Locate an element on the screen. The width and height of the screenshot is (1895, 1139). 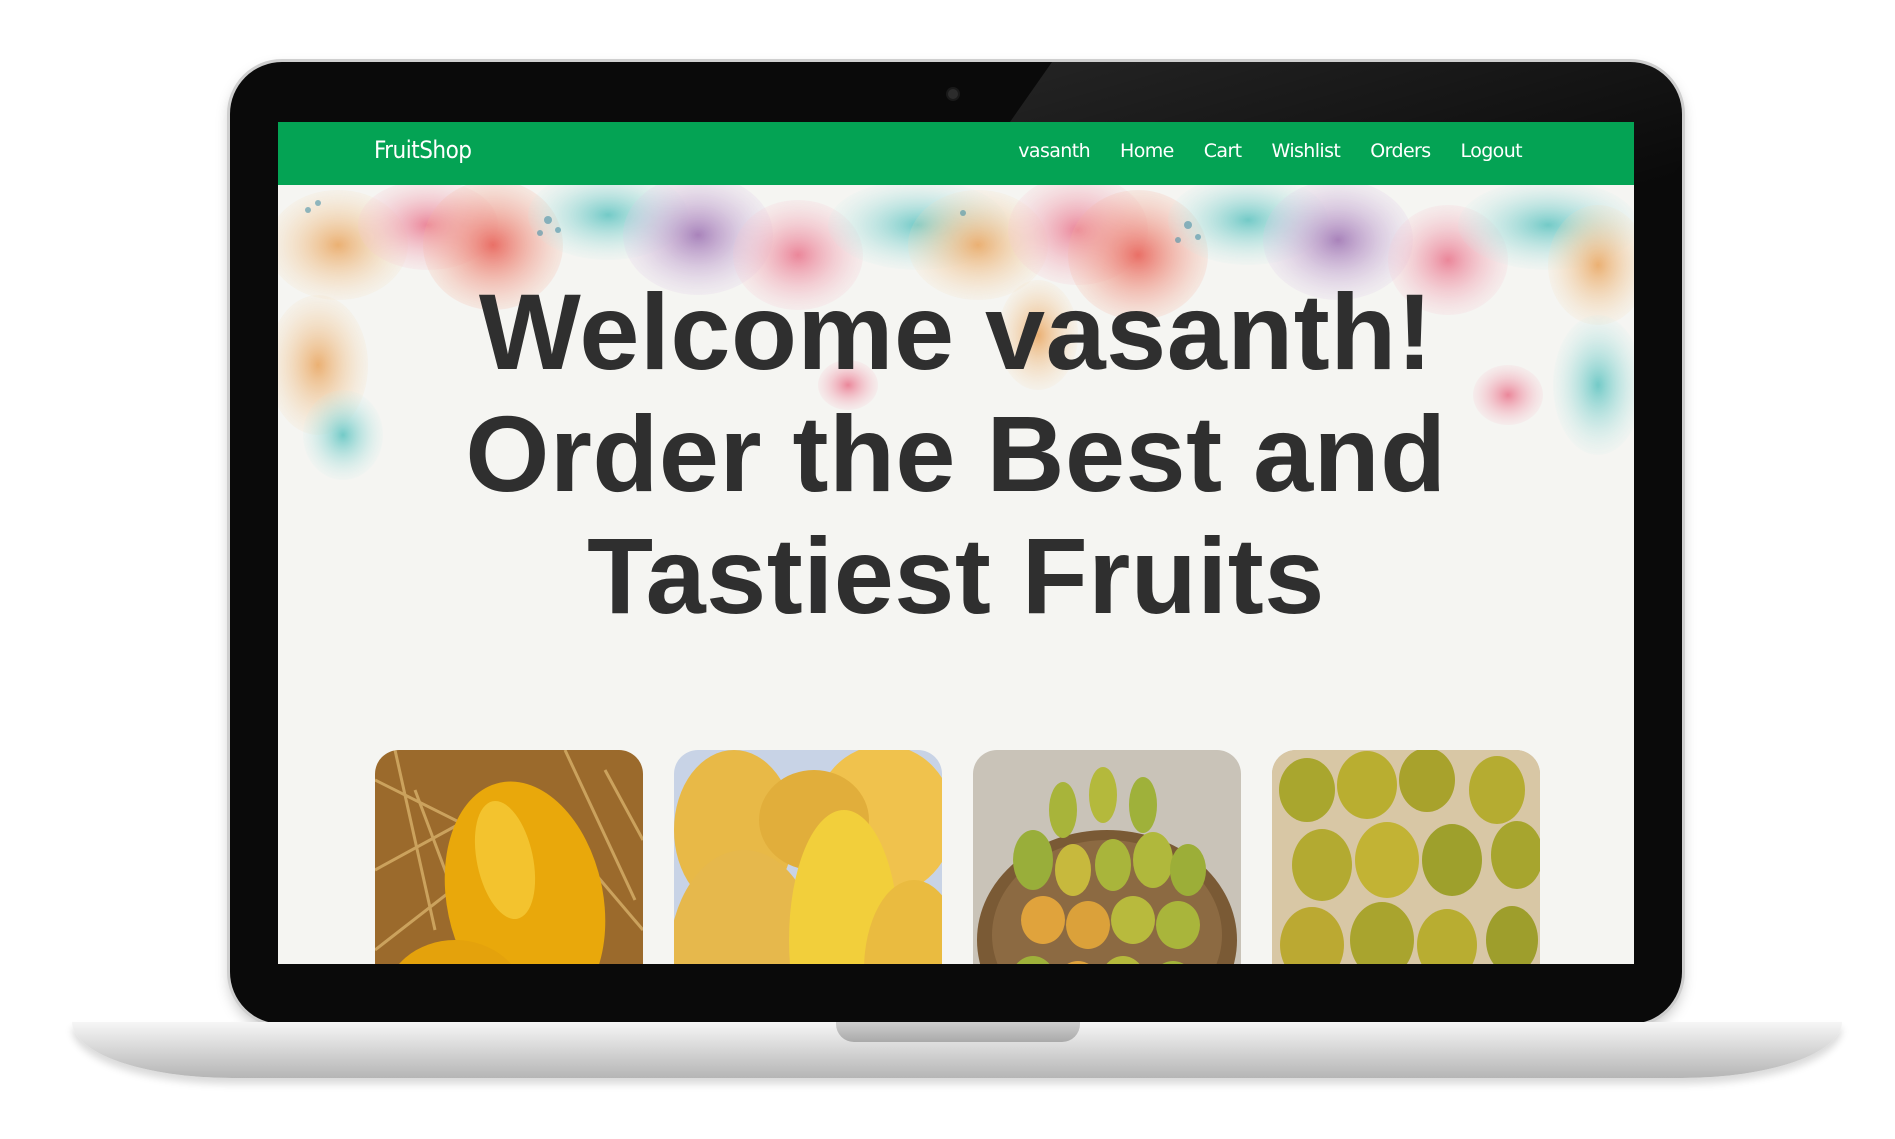
nav-wishlist: Wishlist is located at coordinates (1306, 151).